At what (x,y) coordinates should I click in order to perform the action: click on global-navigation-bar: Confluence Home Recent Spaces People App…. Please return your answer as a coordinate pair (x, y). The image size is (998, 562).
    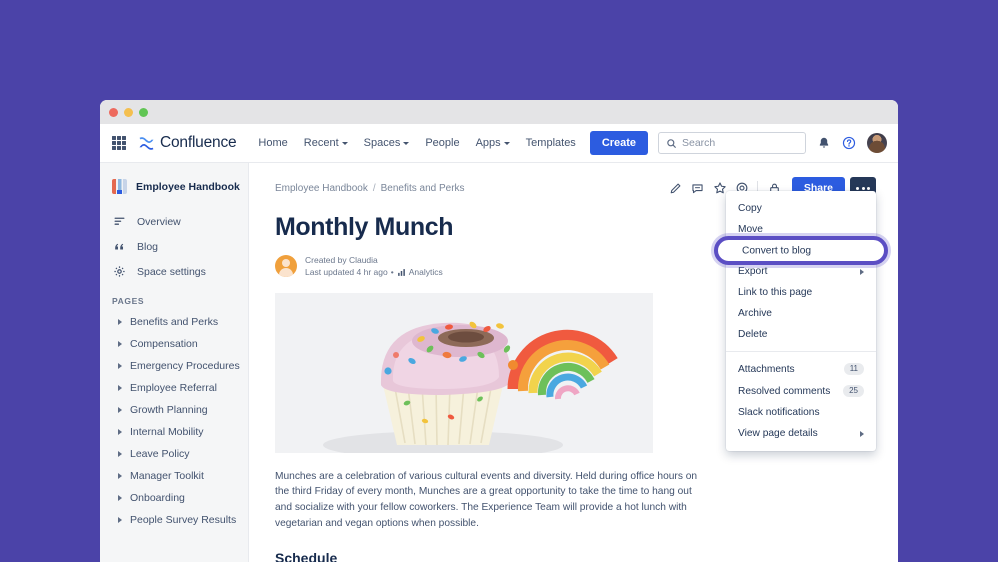
    Looking at the image, I should click on (499, 143).